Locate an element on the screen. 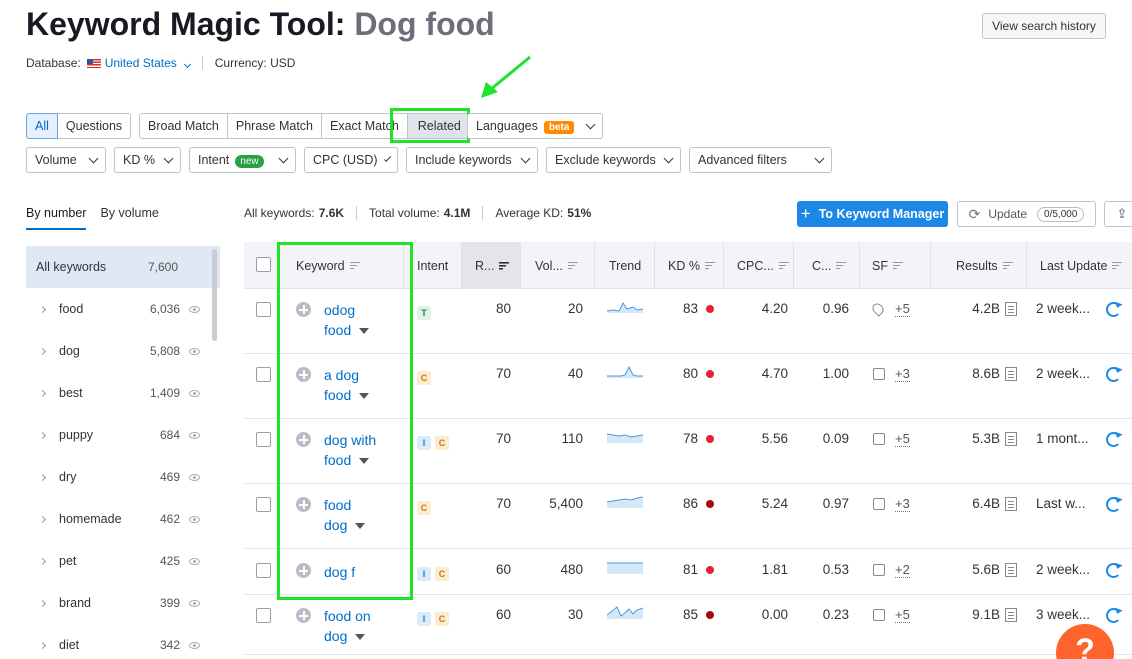 This screenshot has width=1132, height=659. to-keyword-manager-button: + To Keyword Manager is located at coordinates (872, 214).